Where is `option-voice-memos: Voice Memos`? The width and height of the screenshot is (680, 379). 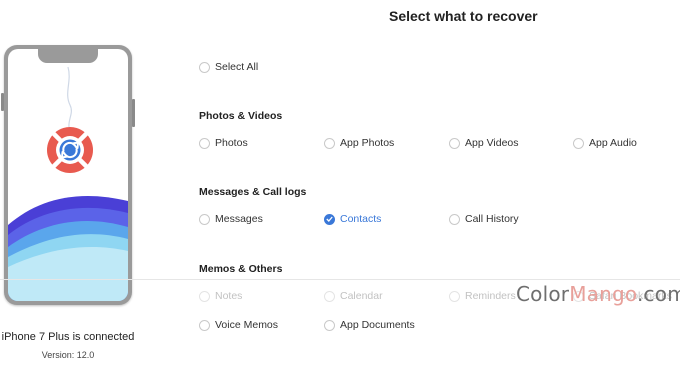
option-voice-memos: Voice Memos is located at coordinates (238, 325).